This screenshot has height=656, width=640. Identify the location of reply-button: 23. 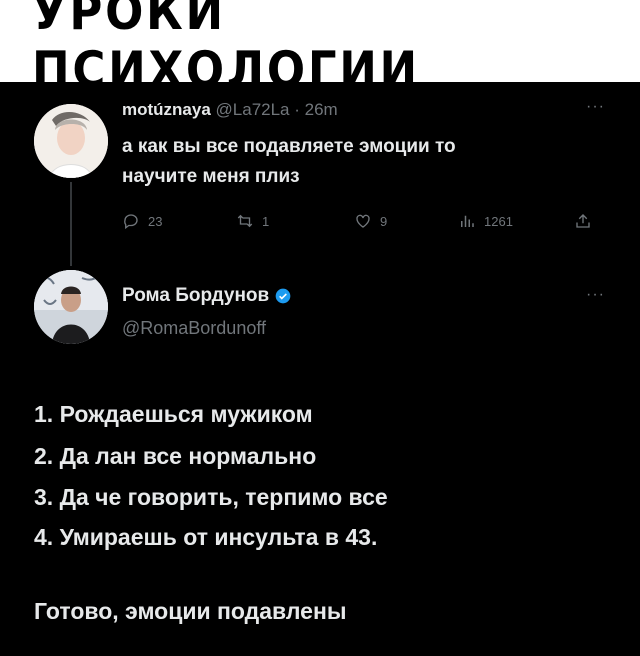
(142, 221).